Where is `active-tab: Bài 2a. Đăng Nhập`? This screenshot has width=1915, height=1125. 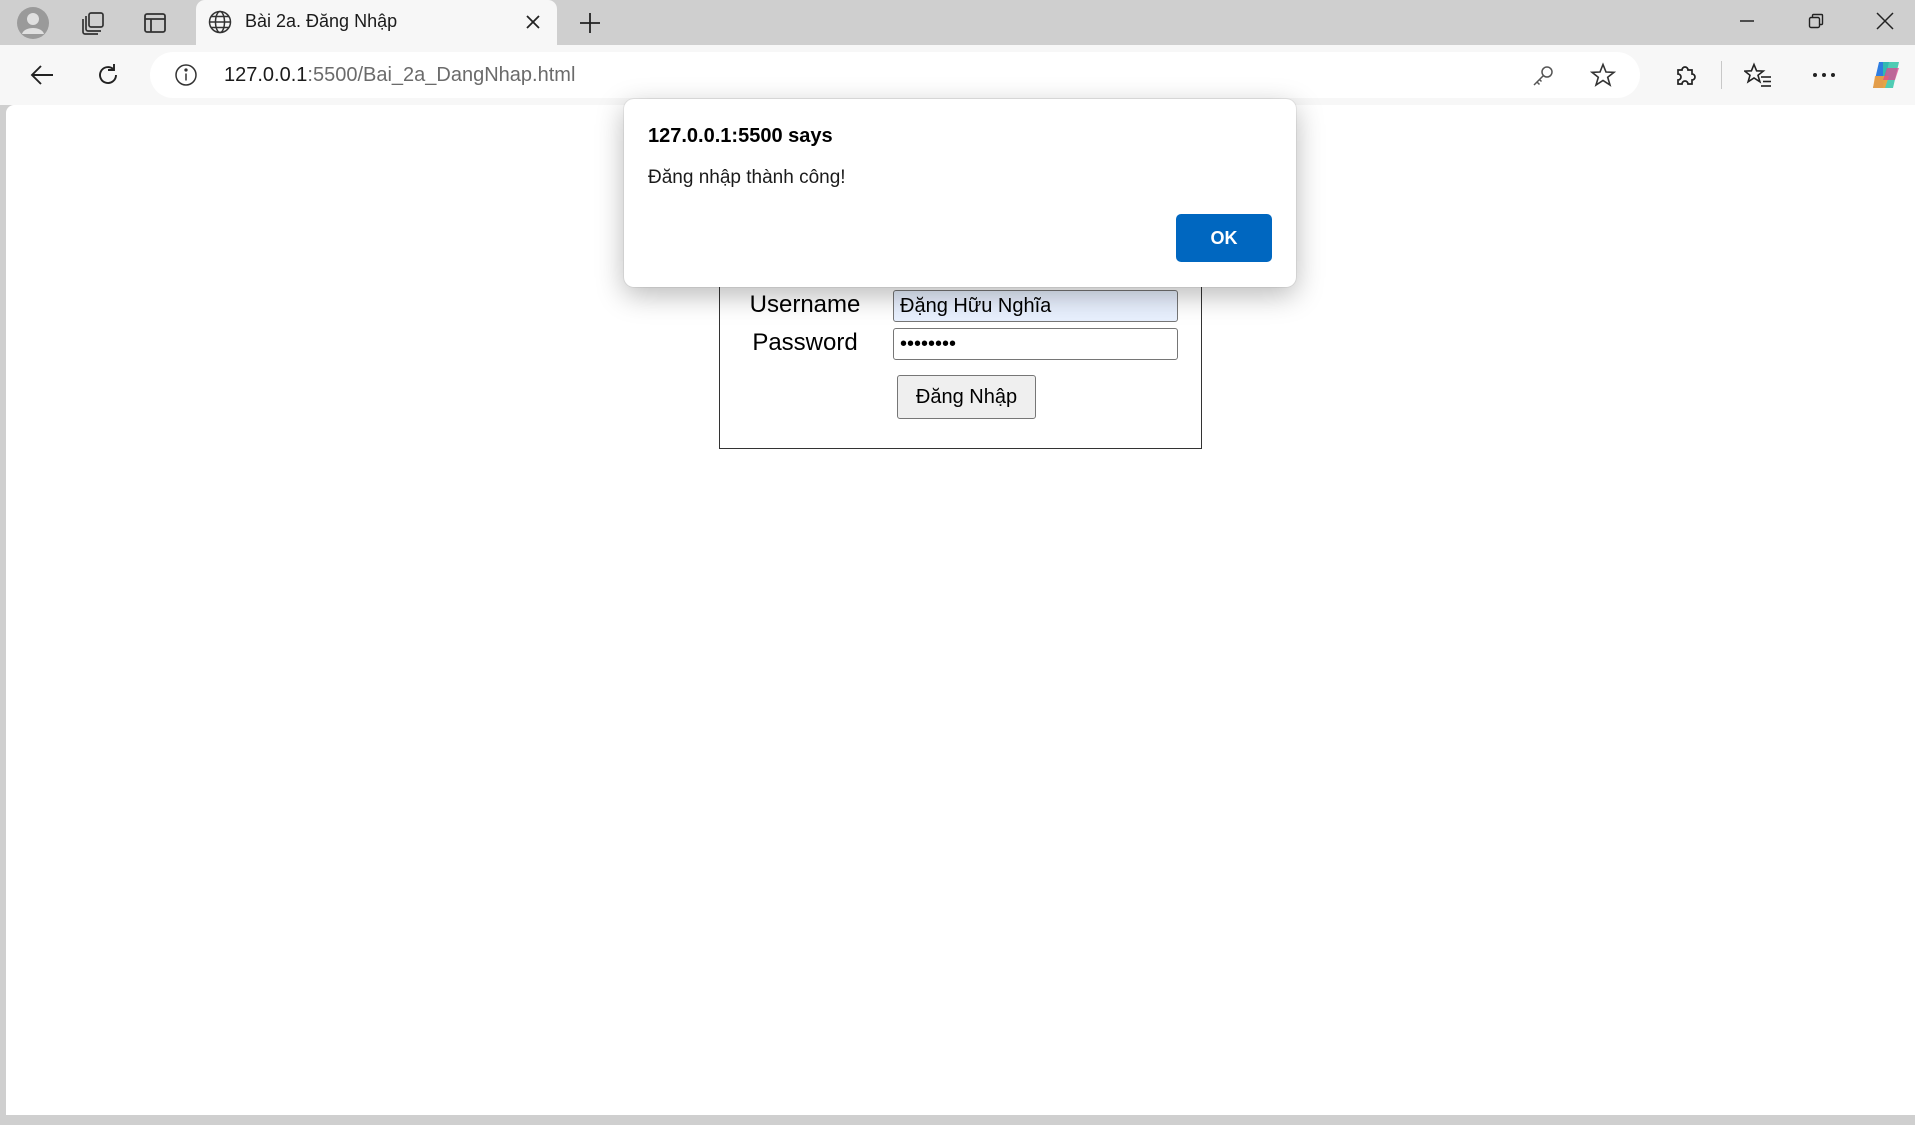
active-tab: Bài 2a. Đăng Nhập is located at coordinates (376, 22).